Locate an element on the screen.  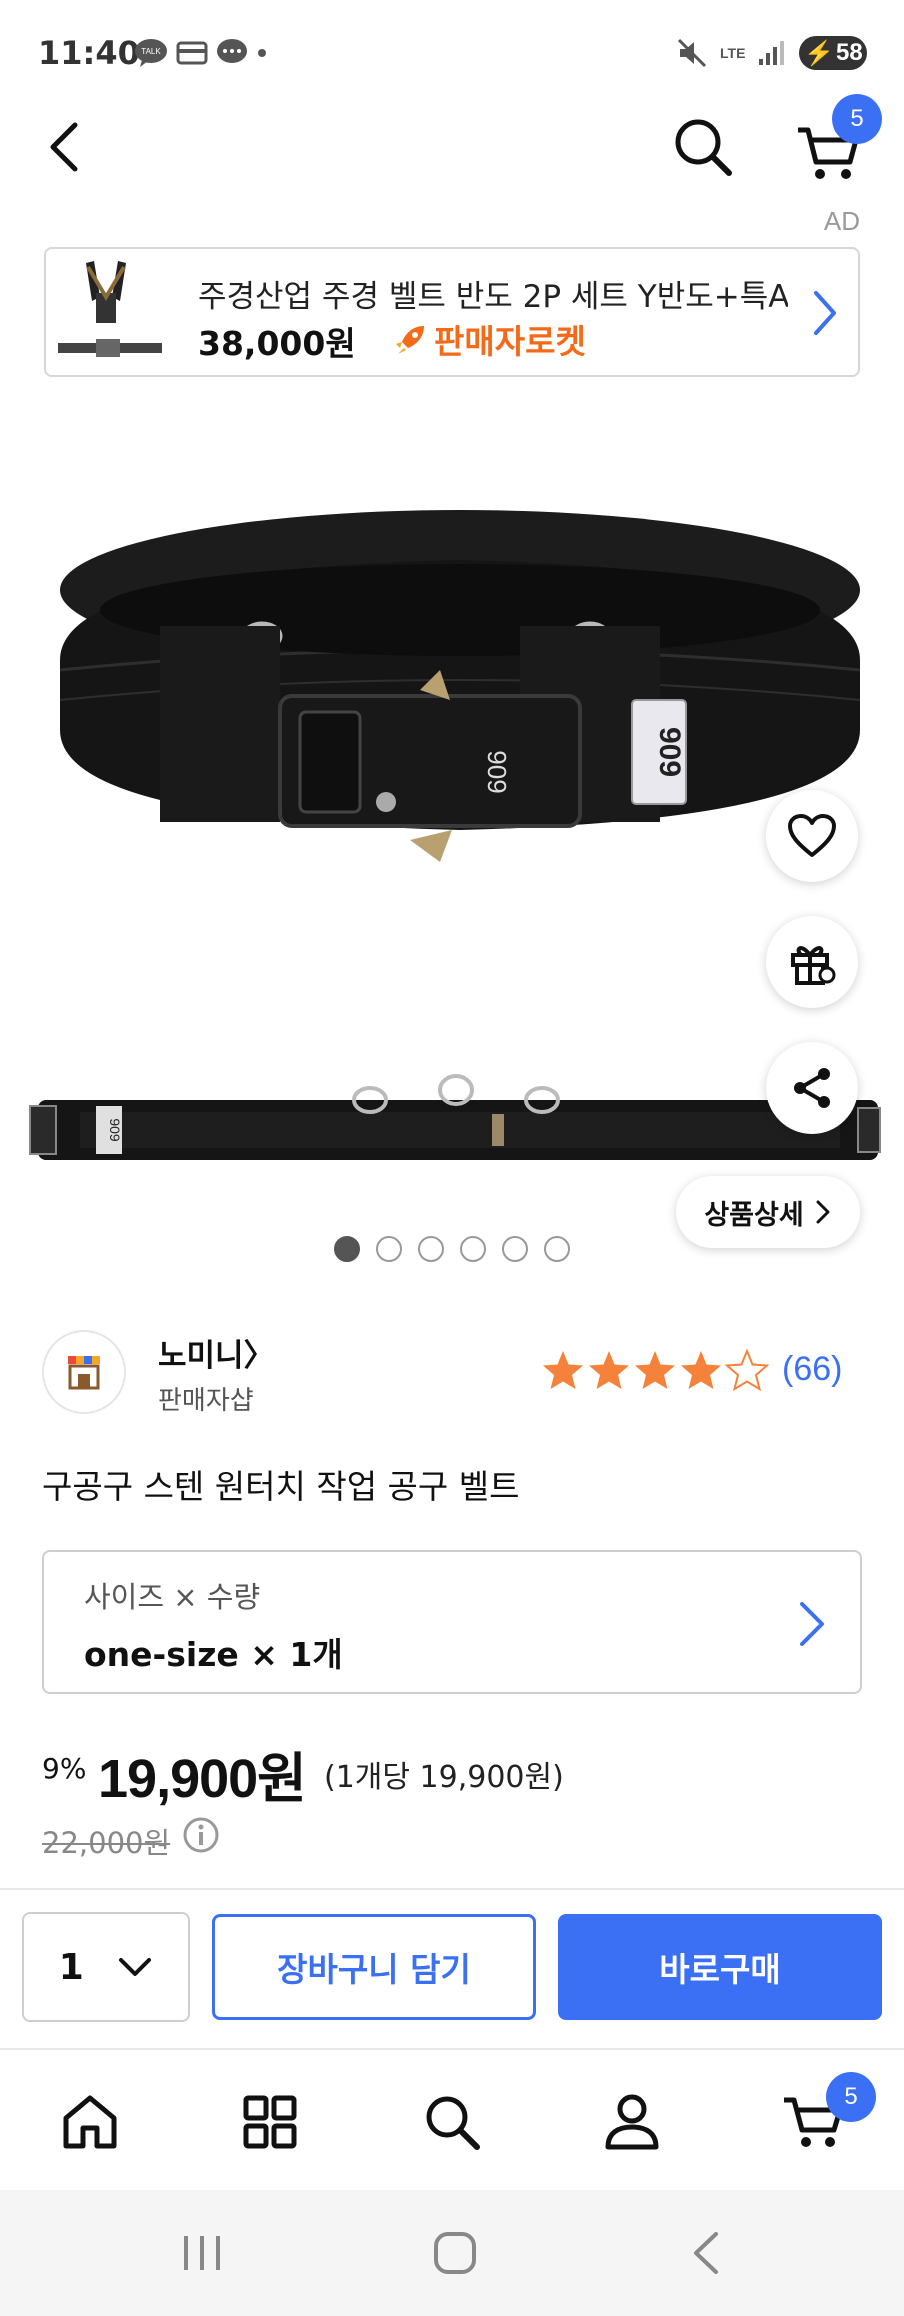
image-pagination is located at coordinates (452, 1249).